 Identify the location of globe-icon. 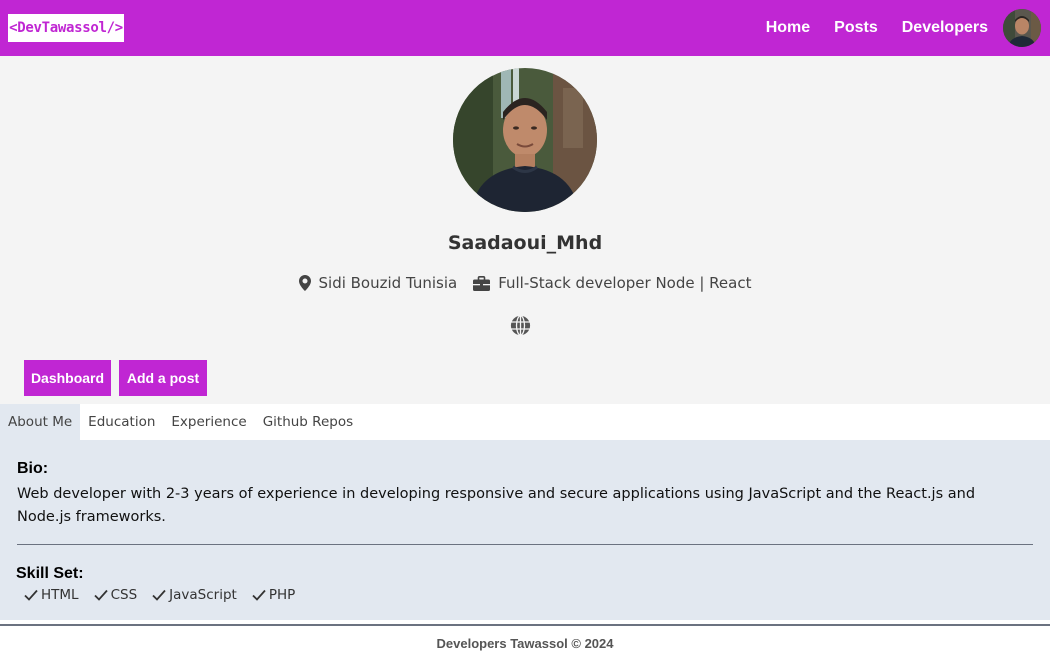
(520, 325).